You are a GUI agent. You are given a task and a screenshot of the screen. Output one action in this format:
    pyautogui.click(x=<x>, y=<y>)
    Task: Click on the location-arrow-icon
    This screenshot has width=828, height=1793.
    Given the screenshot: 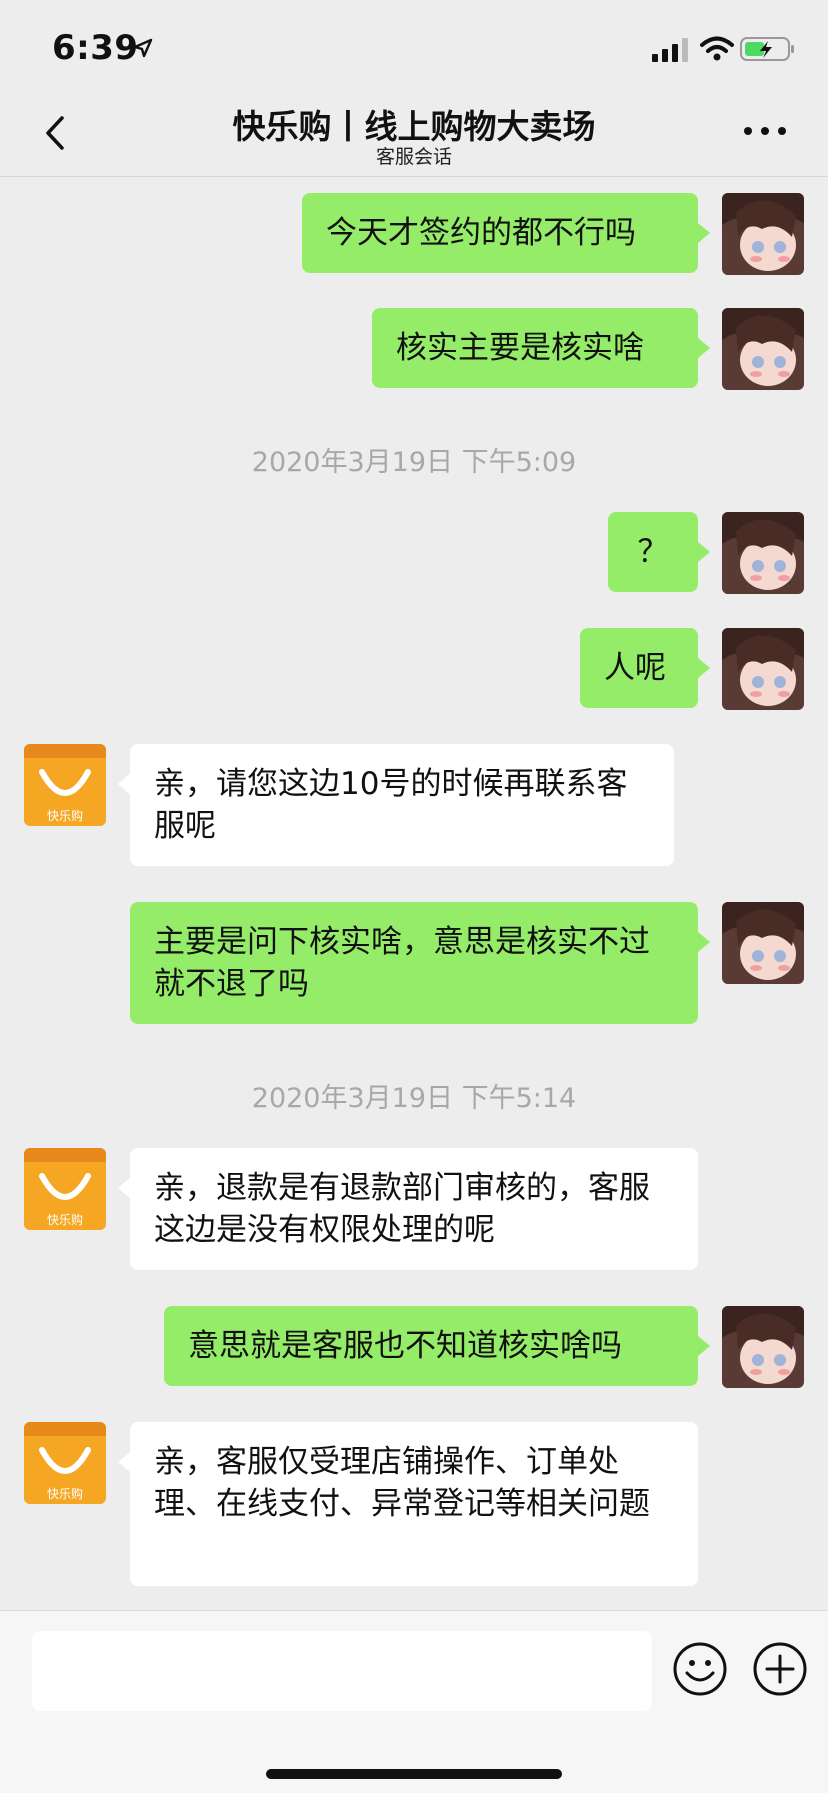 What is the action you would take?
    pyautogui.click(x=143, y=48)
    